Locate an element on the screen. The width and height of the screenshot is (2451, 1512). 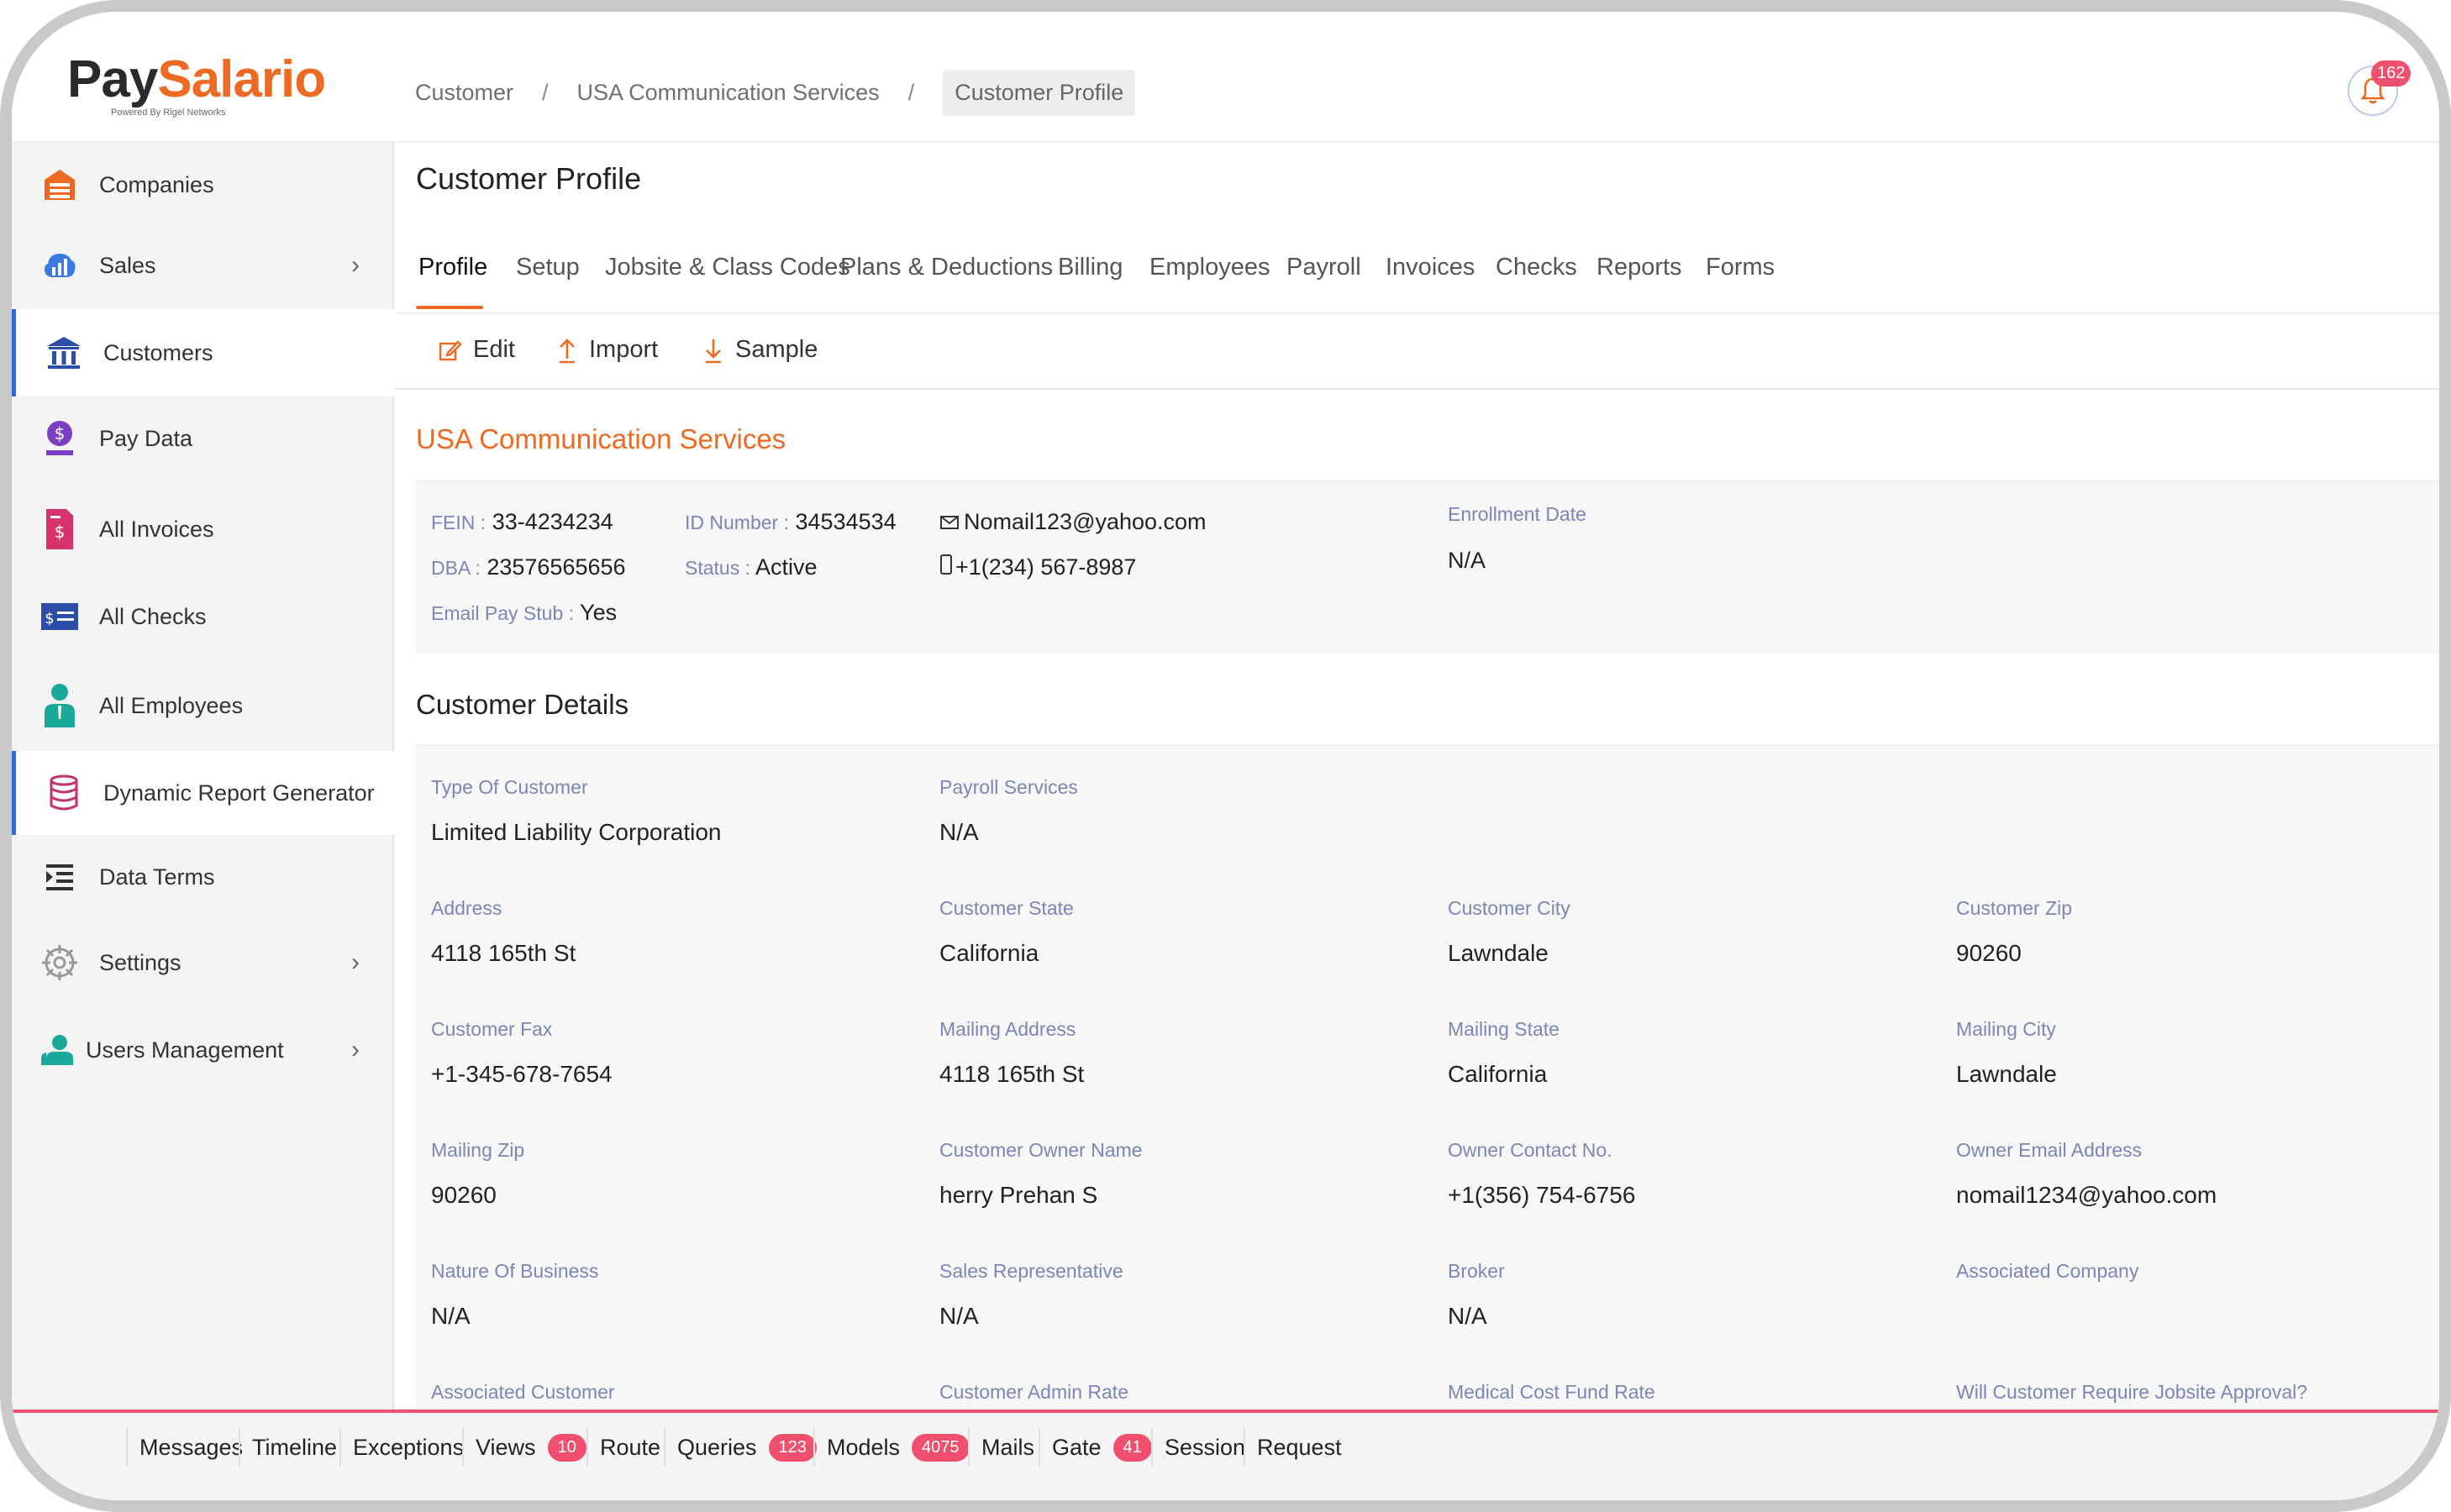
field-customer-owner-name: Customer Owner Name herry Prehan S is located at coordinates (1041, 1173).